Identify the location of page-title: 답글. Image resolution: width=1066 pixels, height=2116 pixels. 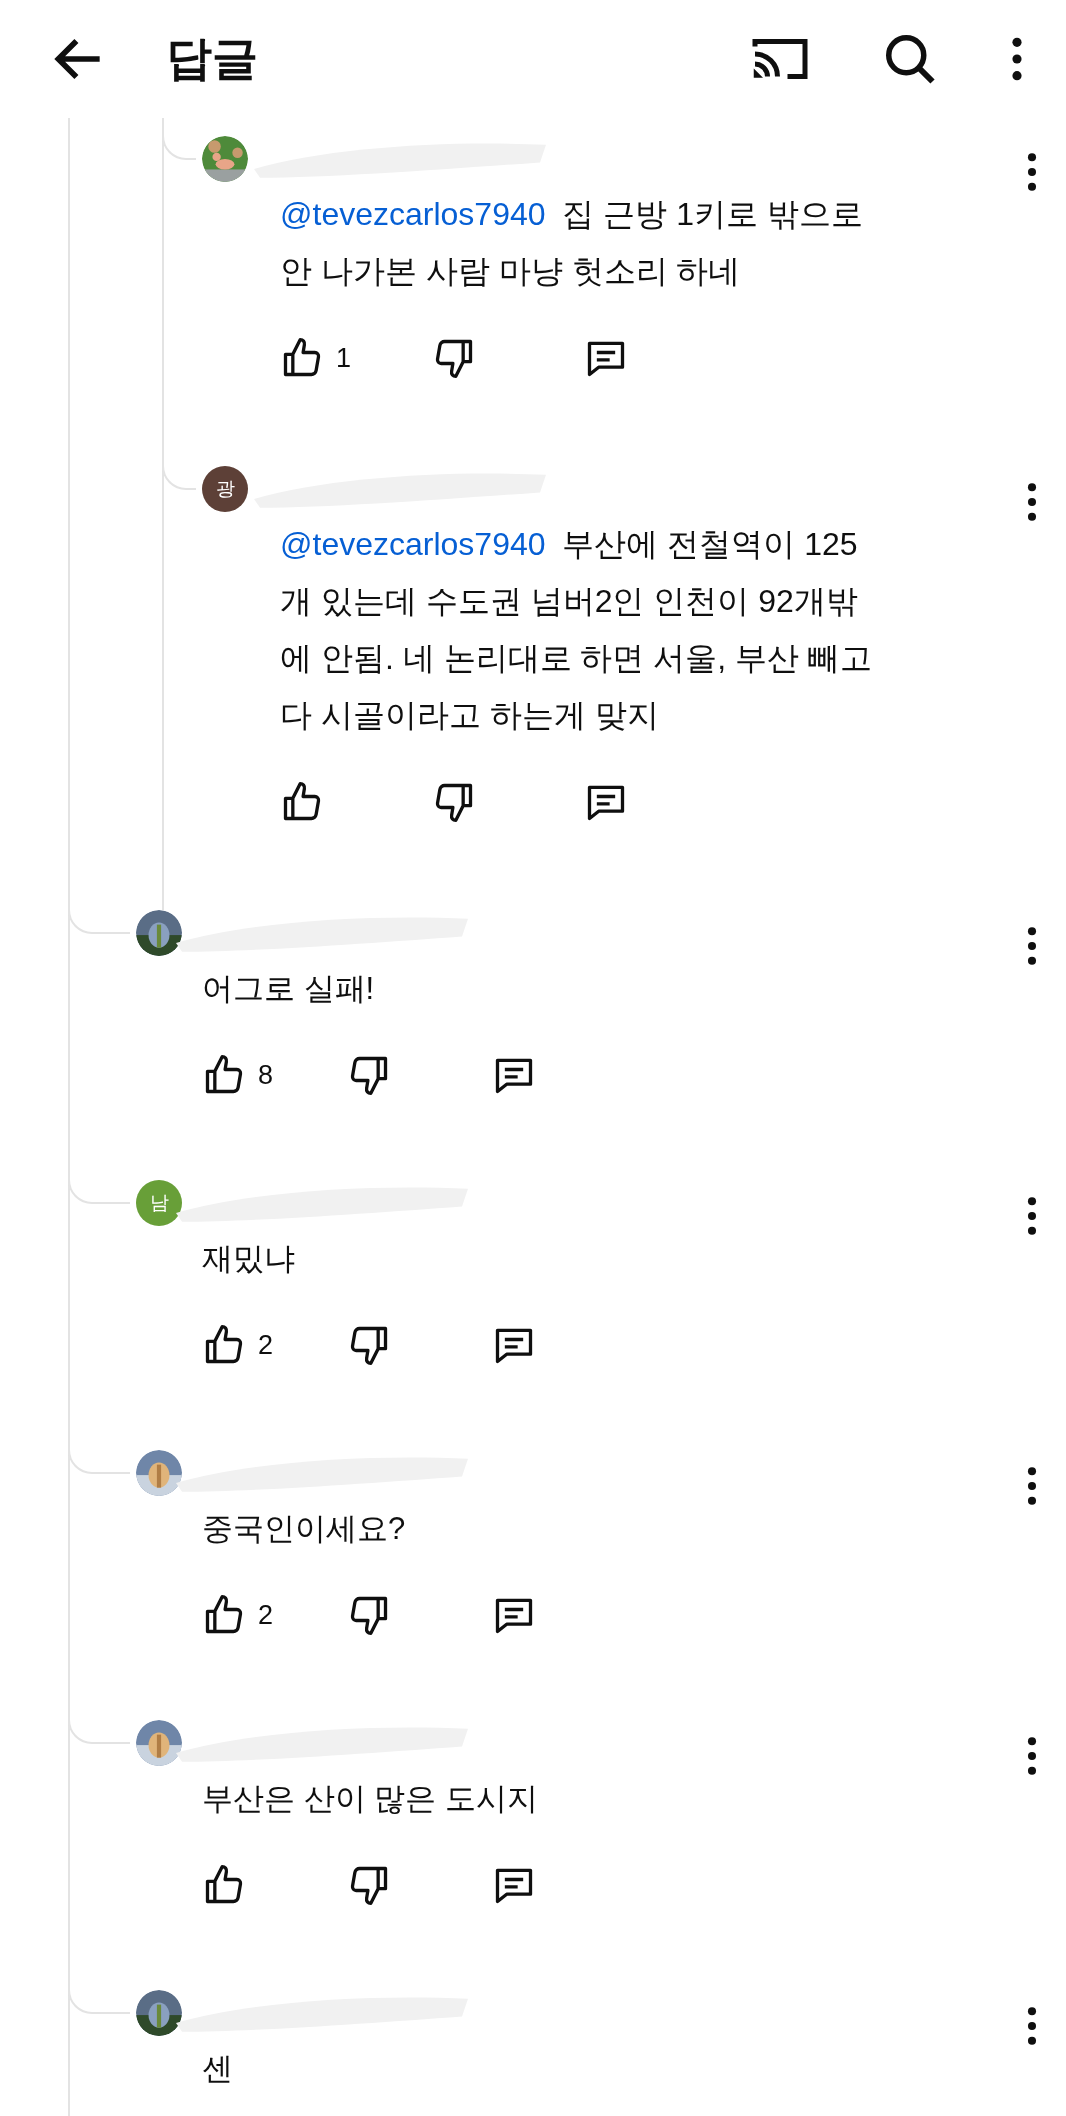
(212, 58).